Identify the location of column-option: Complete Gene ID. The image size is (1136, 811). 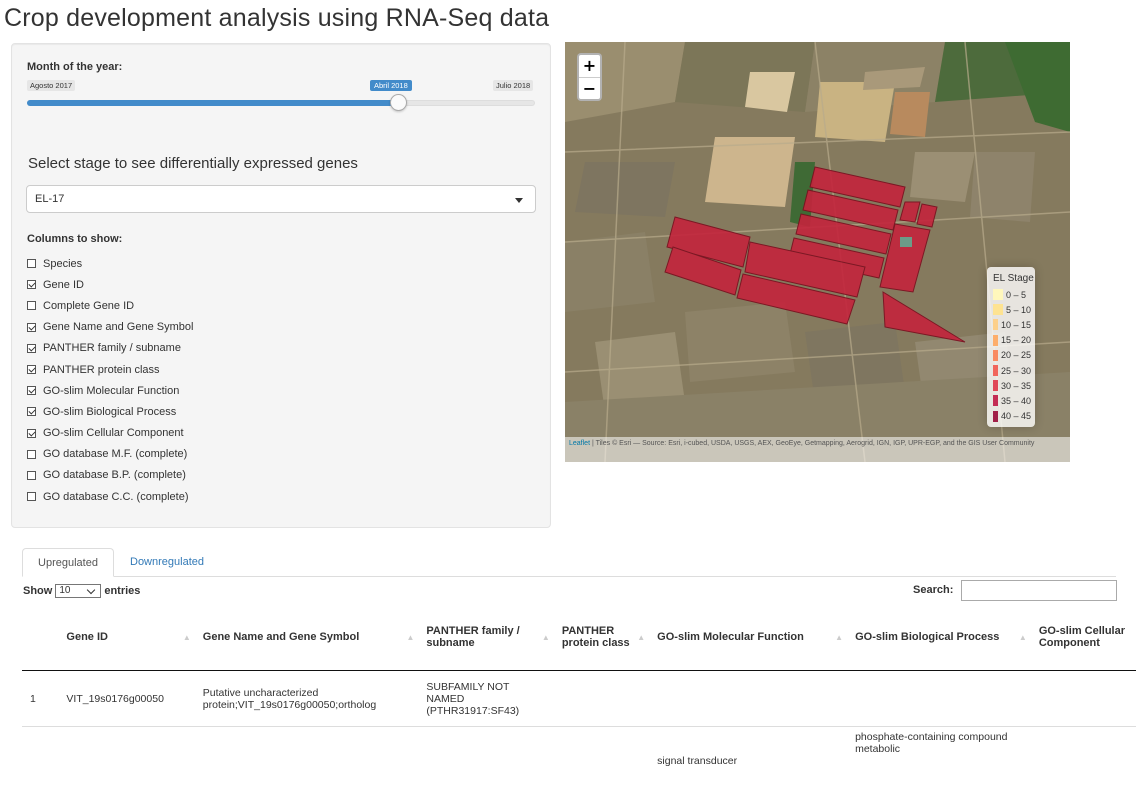
(110, 305).